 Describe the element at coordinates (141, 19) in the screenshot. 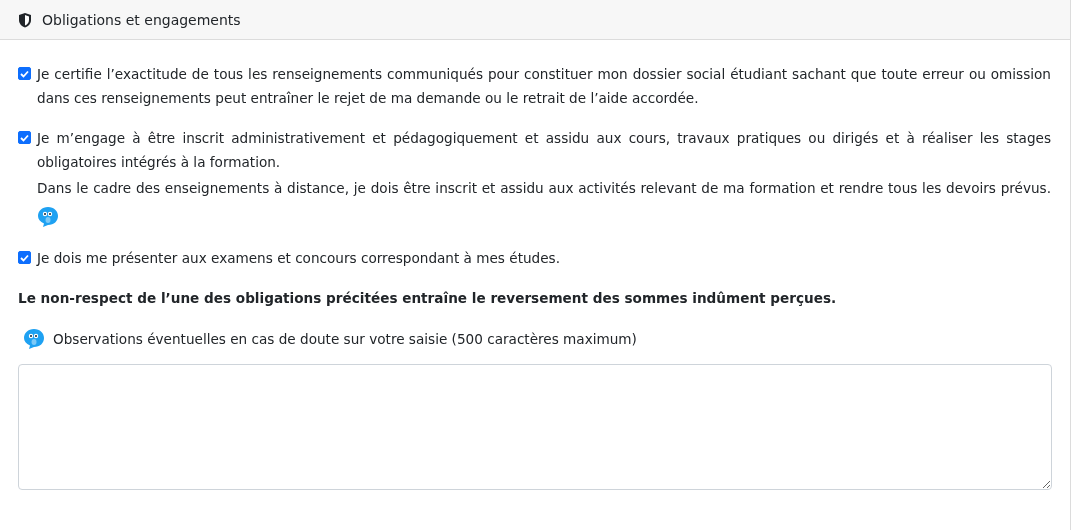

I see `card-title: Obligations et engagements` at that location.